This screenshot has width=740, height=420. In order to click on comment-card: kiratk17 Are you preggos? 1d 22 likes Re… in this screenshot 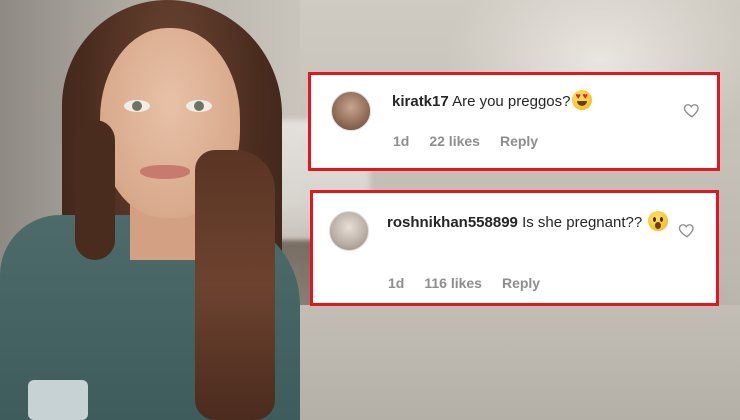, I will do `click(514, 121)`.